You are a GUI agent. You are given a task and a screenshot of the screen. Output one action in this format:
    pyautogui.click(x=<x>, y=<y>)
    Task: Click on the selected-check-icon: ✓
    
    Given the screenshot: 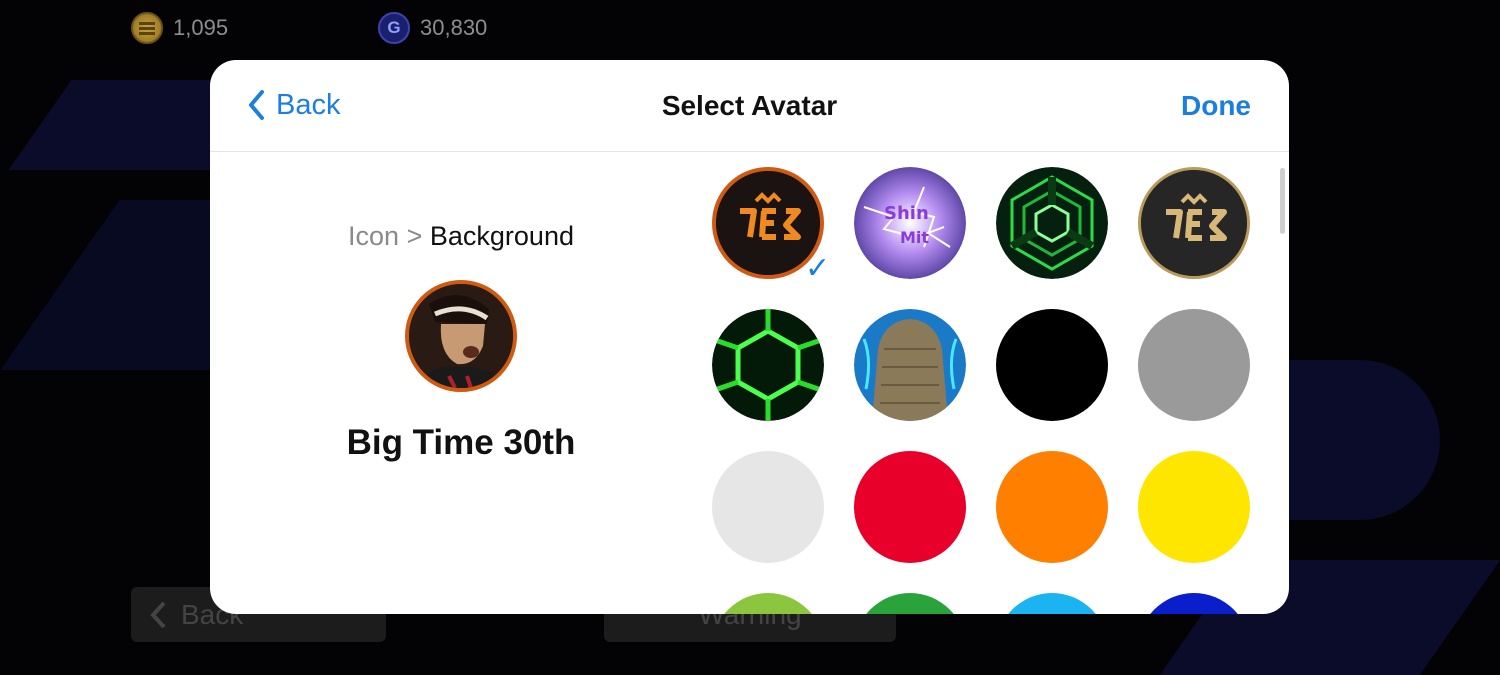 What is the action you would take?
    pyautogui.click(x=818, y=268)
    